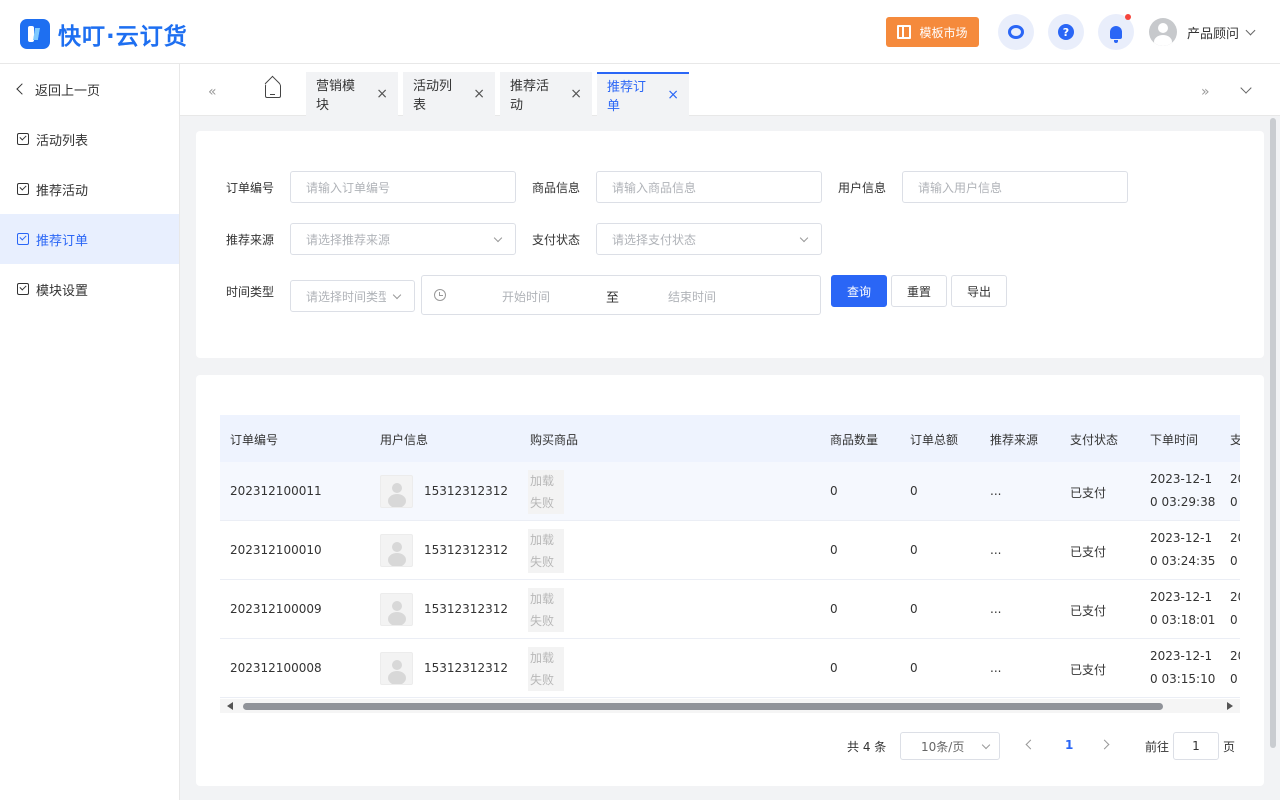  What do you see at coordinates (1183, 620) in the screenshot?
I see `cell-time-line-2: 0 03:18:01` at bounding box center [1183, 620].